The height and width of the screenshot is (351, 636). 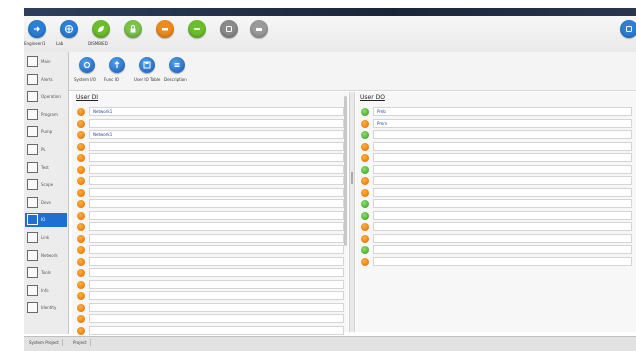 I want to click on help-button, so click(x=628, y=35).